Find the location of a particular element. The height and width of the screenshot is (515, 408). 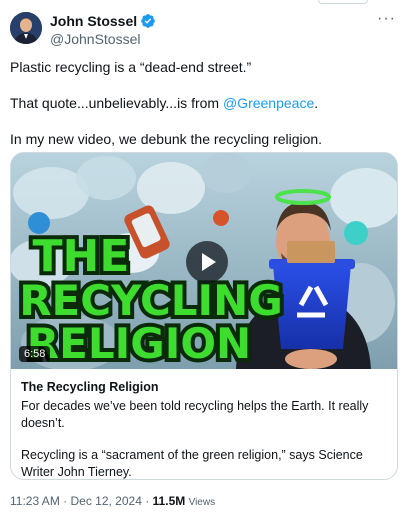

play-icon is located at coordinates (209, 262).